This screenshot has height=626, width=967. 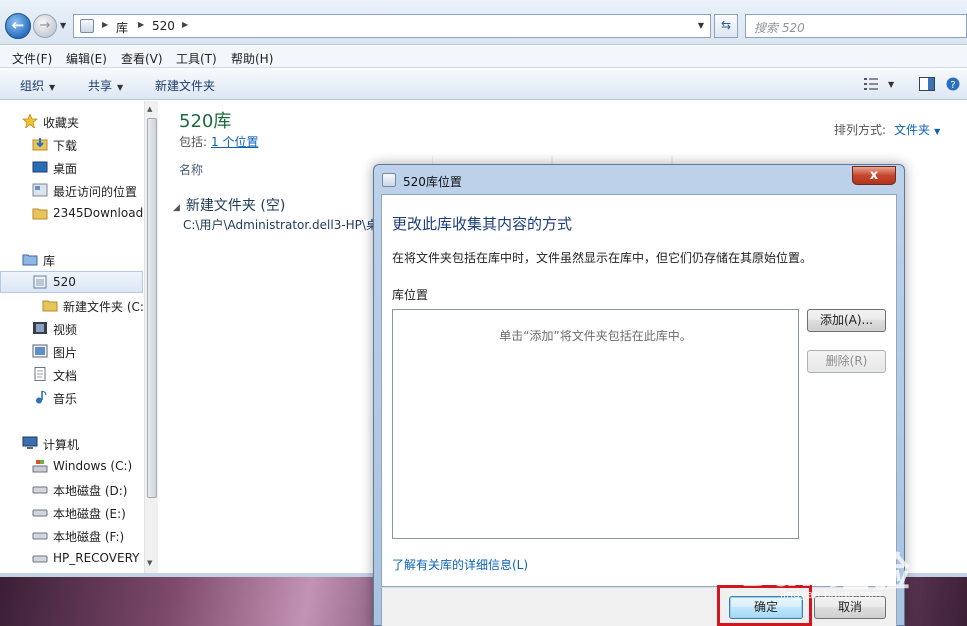 I want to click on tree-label: 计算机, so click(x=61, y=445).